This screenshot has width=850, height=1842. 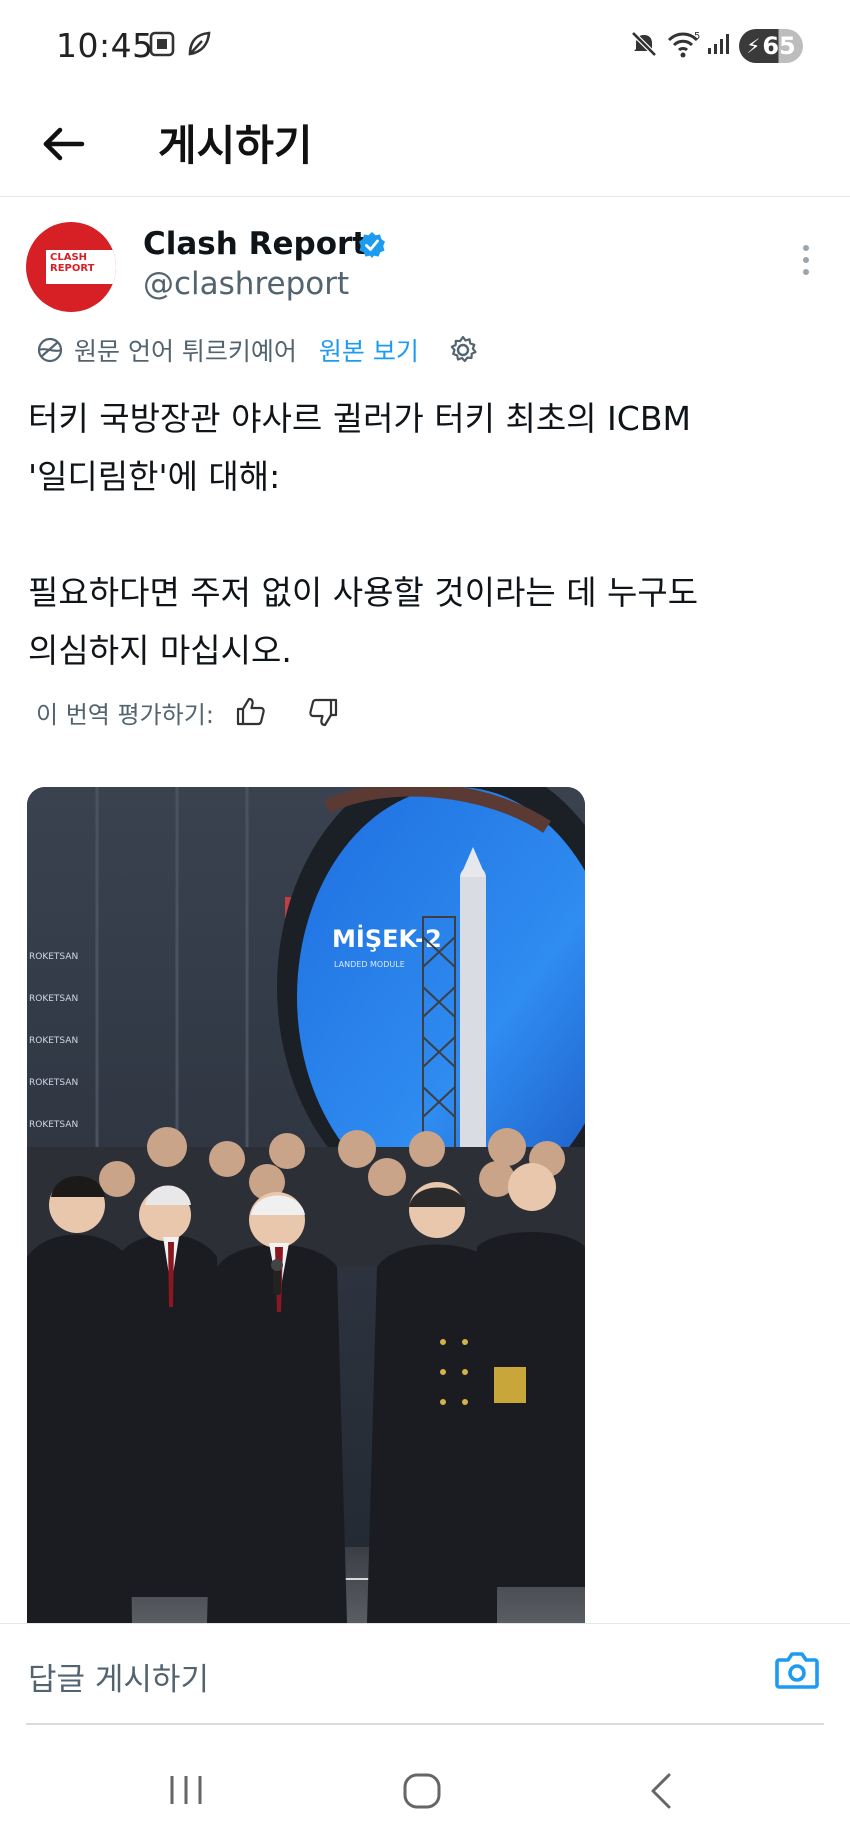 I want to click on avatar: CLASH REPORT, so click(x=71, y=267).